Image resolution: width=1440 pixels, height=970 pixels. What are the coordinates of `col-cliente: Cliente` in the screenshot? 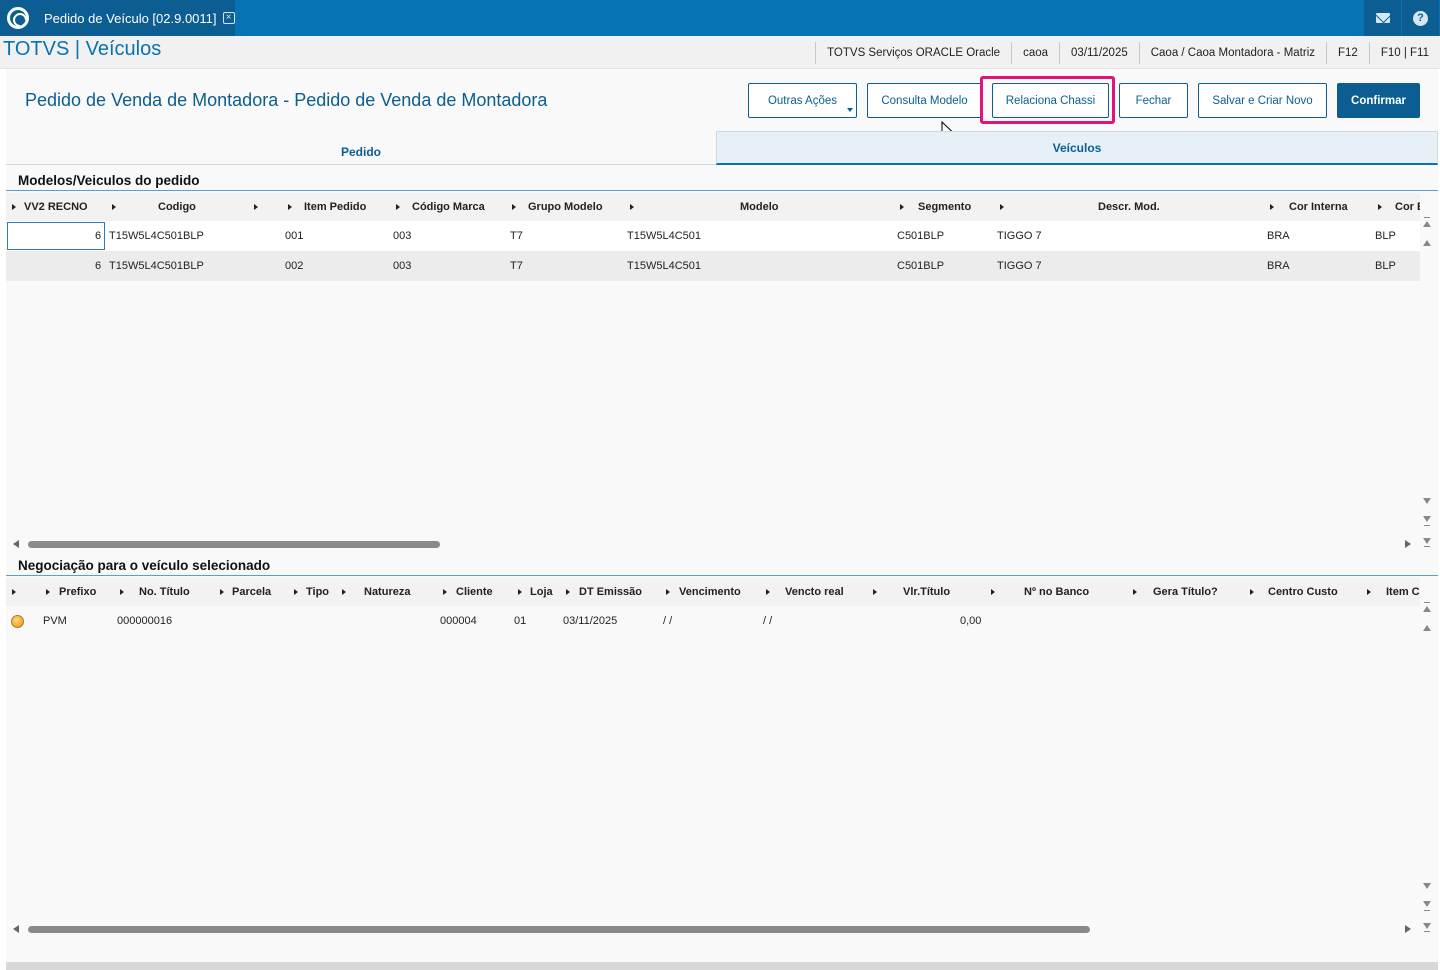 It's located at (474, 592).